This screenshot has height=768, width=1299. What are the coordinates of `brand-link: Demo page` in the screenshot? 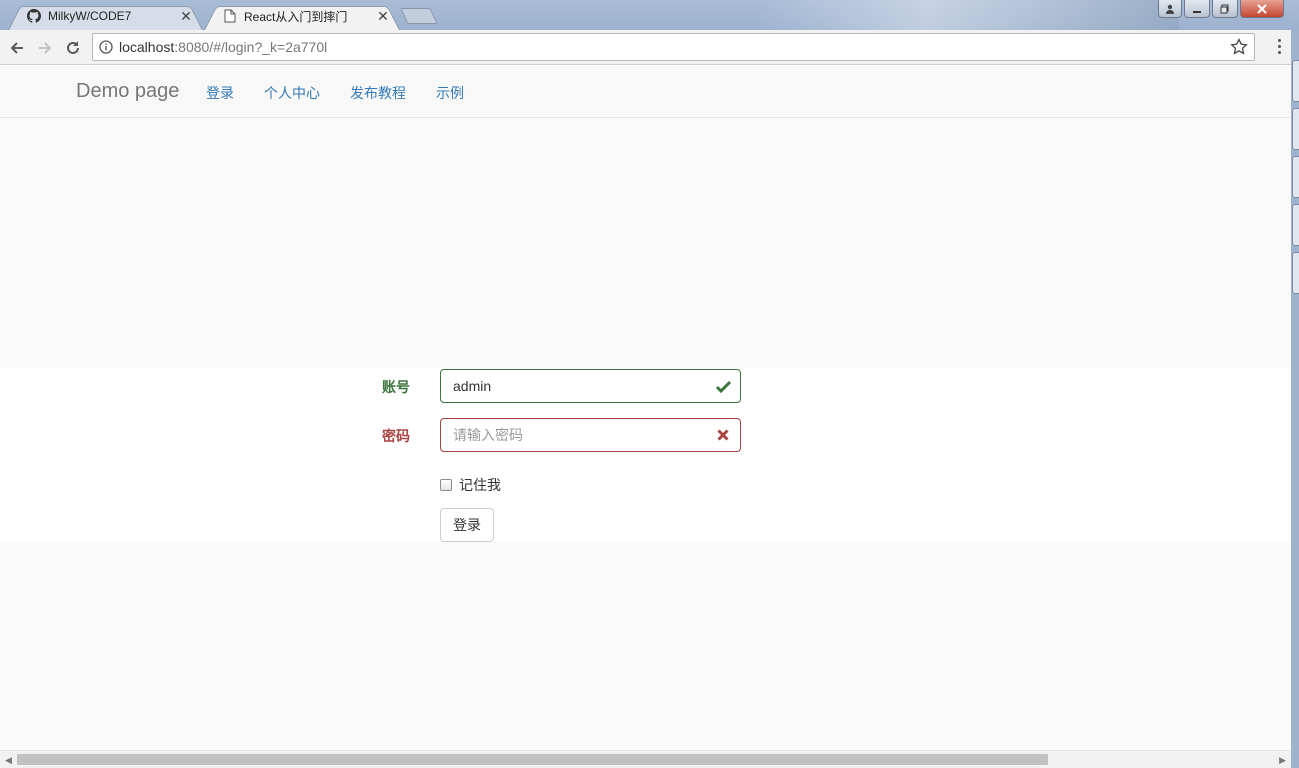 It's located at (127, 91).